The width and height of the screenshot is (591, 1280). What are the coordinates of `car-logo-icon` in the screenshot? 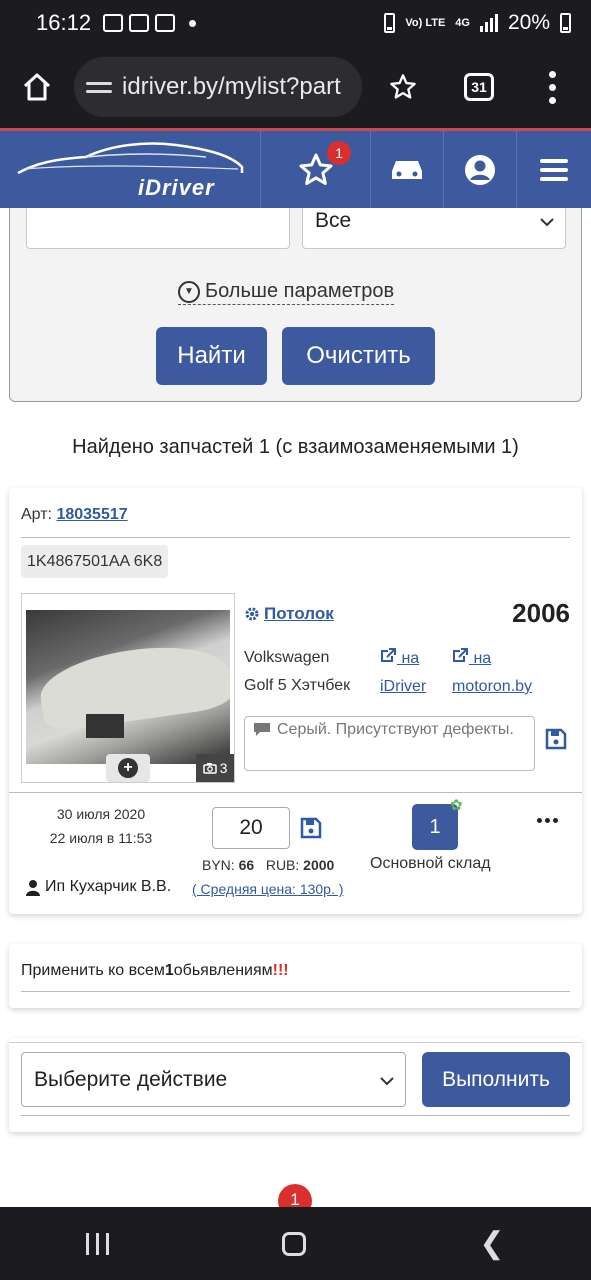 It's located at (130, 158).